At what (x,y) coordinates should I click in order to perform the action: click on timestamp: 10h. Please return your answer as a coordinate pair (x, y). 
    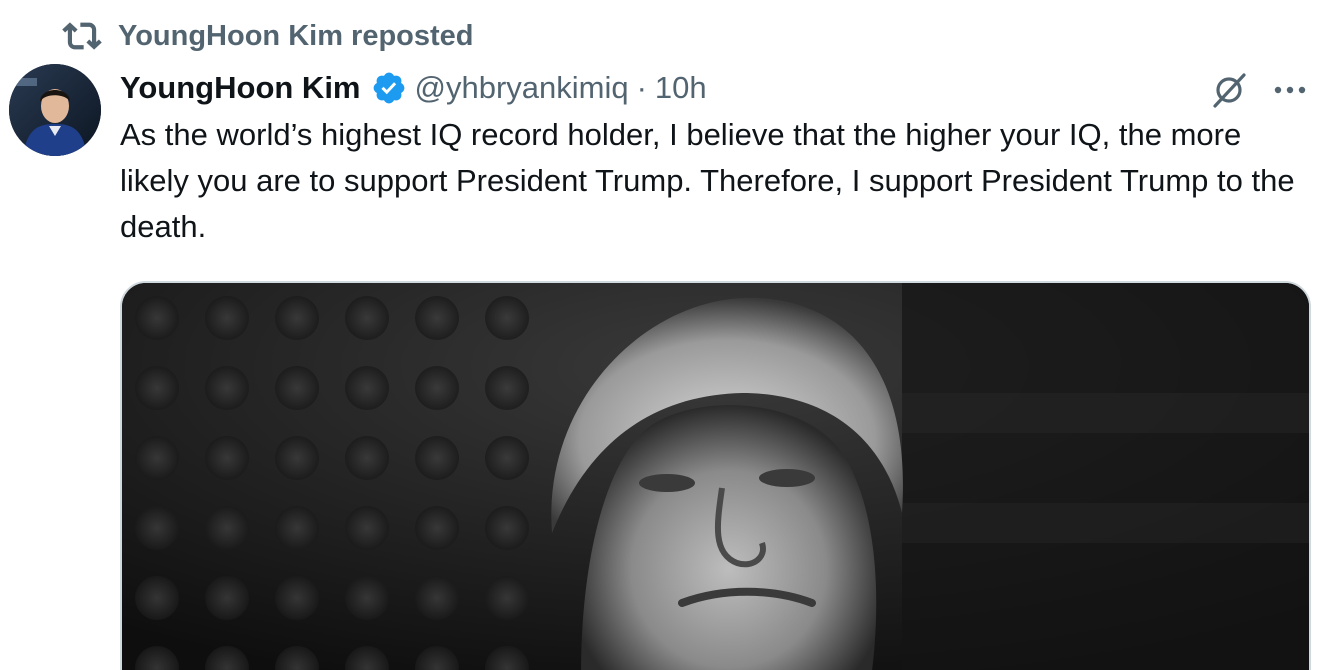
    Looking at the image, I should click on (681, 88).